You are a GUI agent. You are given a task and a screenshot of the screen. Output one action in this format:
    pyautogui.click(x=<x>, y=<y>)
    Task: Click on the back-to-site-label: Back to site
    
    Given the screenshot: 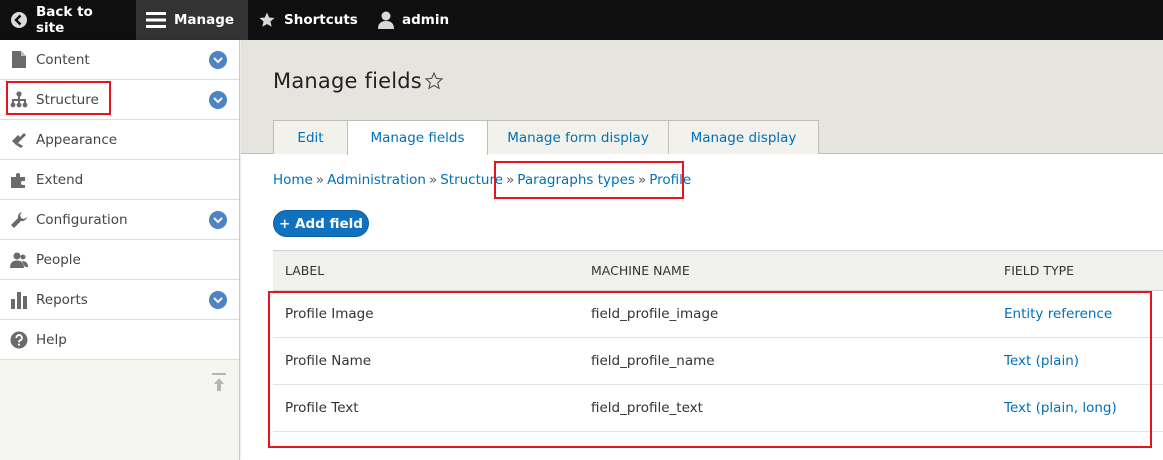 What is the action you would take?
    pyautogui.click(x=64, y=20)
    